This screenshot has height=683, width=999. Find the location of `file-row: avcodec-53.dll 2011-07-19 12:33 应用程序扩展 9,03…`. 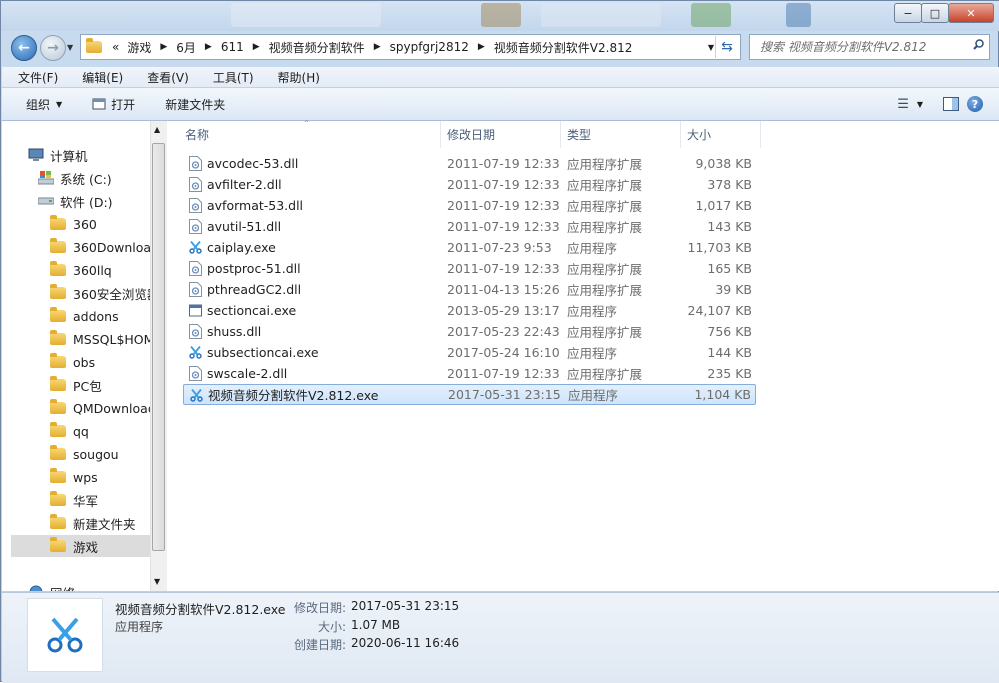

file-row: avcodec-53.dll 2011-07-19 12:33 应用程序扩展 9,03… is located at coordinates (469, 163).